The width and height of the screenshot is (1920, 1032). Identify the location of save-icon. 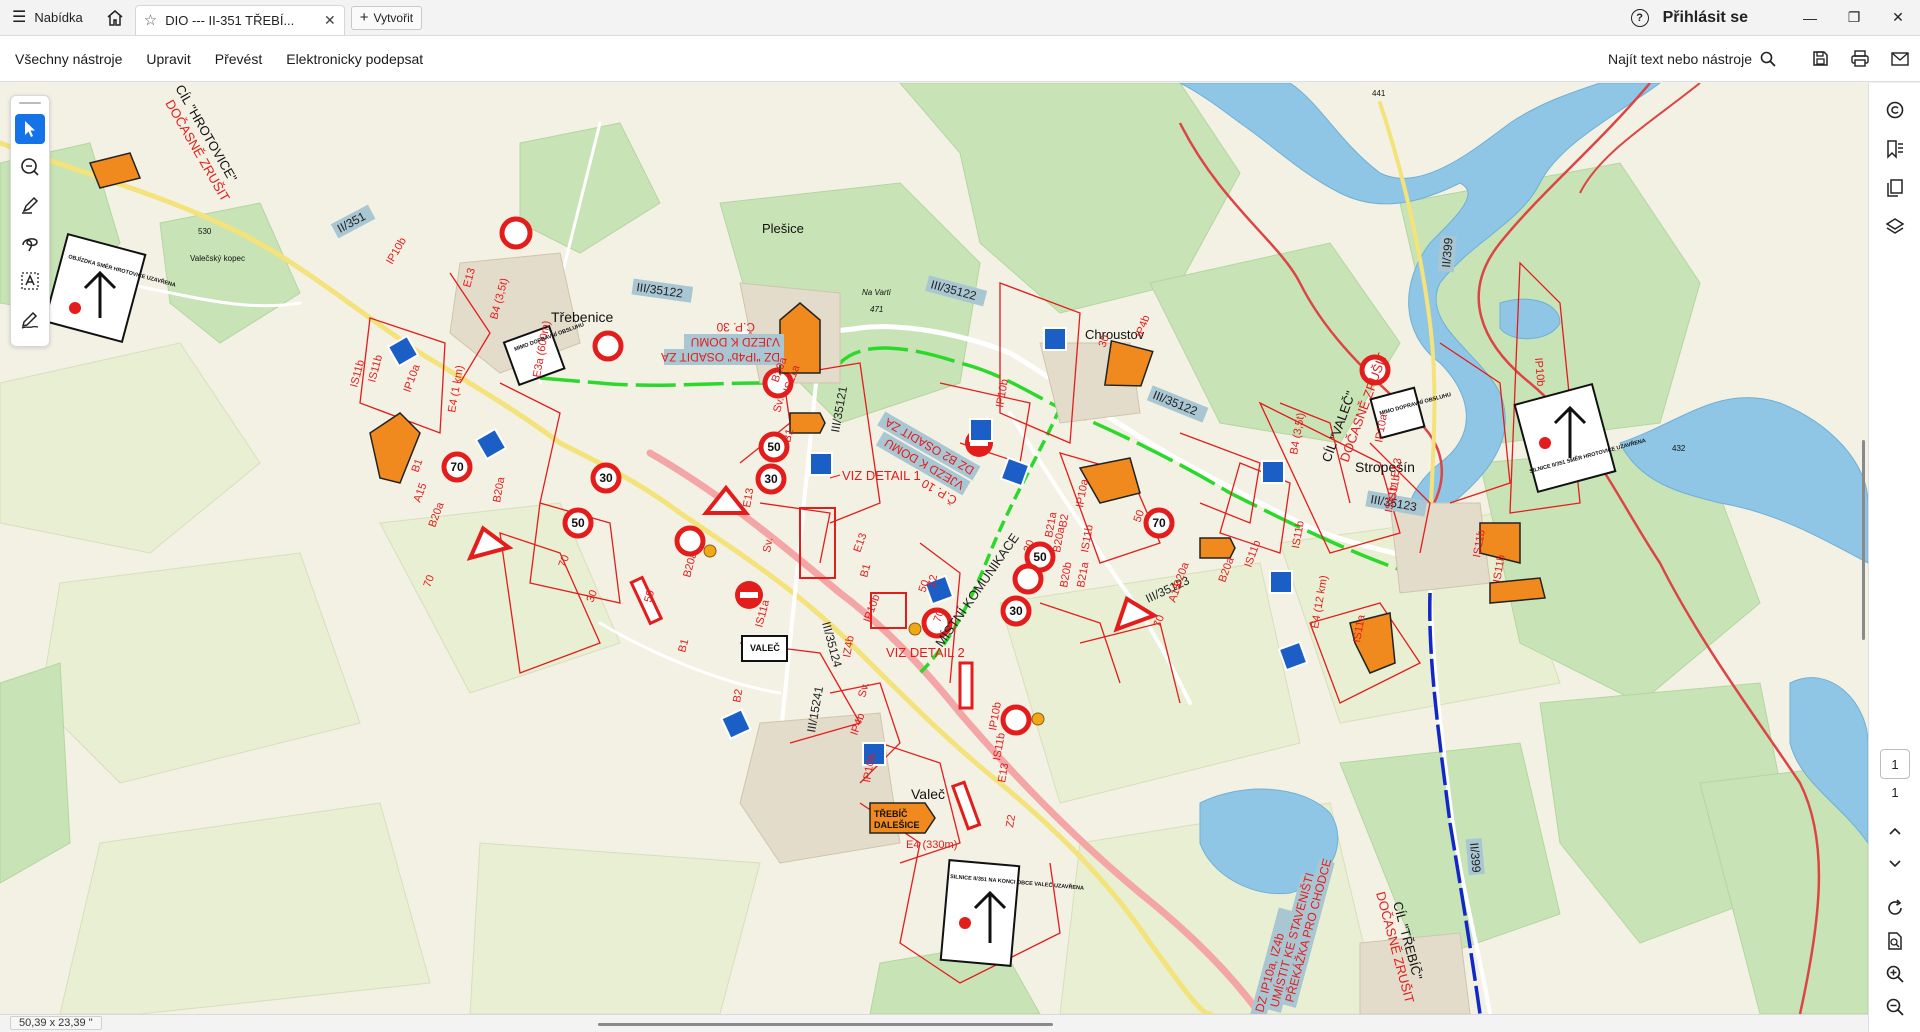
(1820, 58).